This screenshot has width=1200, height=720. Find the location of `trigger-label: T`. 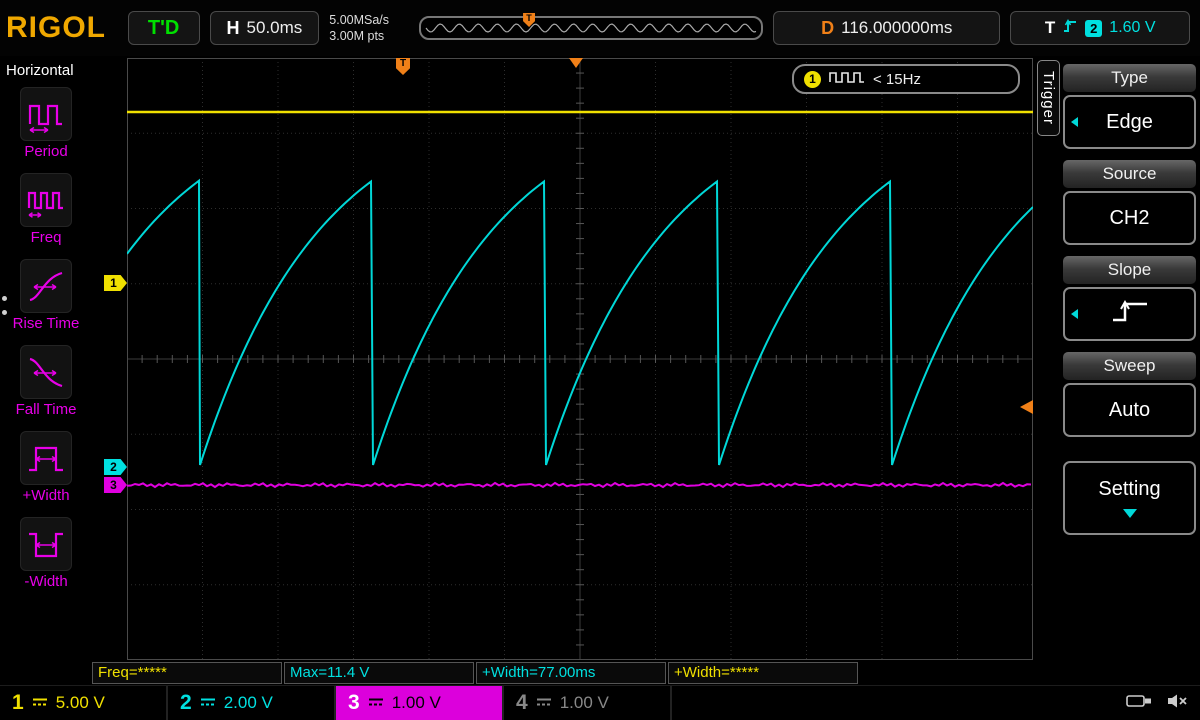

trigger-label: T is located at coordinates (1050, 27).